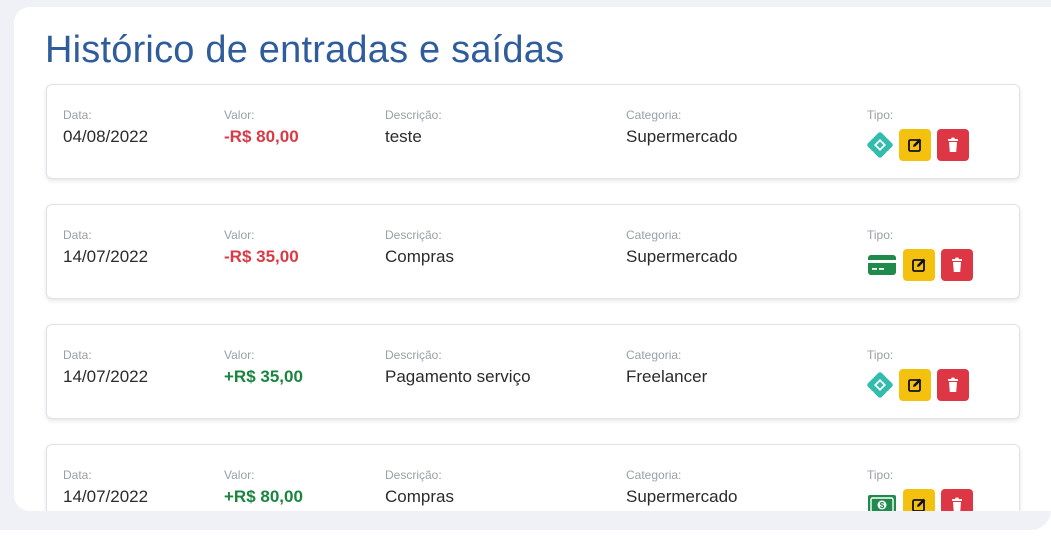 The width and height of the screenshot is (1051, 550). I want to click on row-actions: $, so click(920, 500).